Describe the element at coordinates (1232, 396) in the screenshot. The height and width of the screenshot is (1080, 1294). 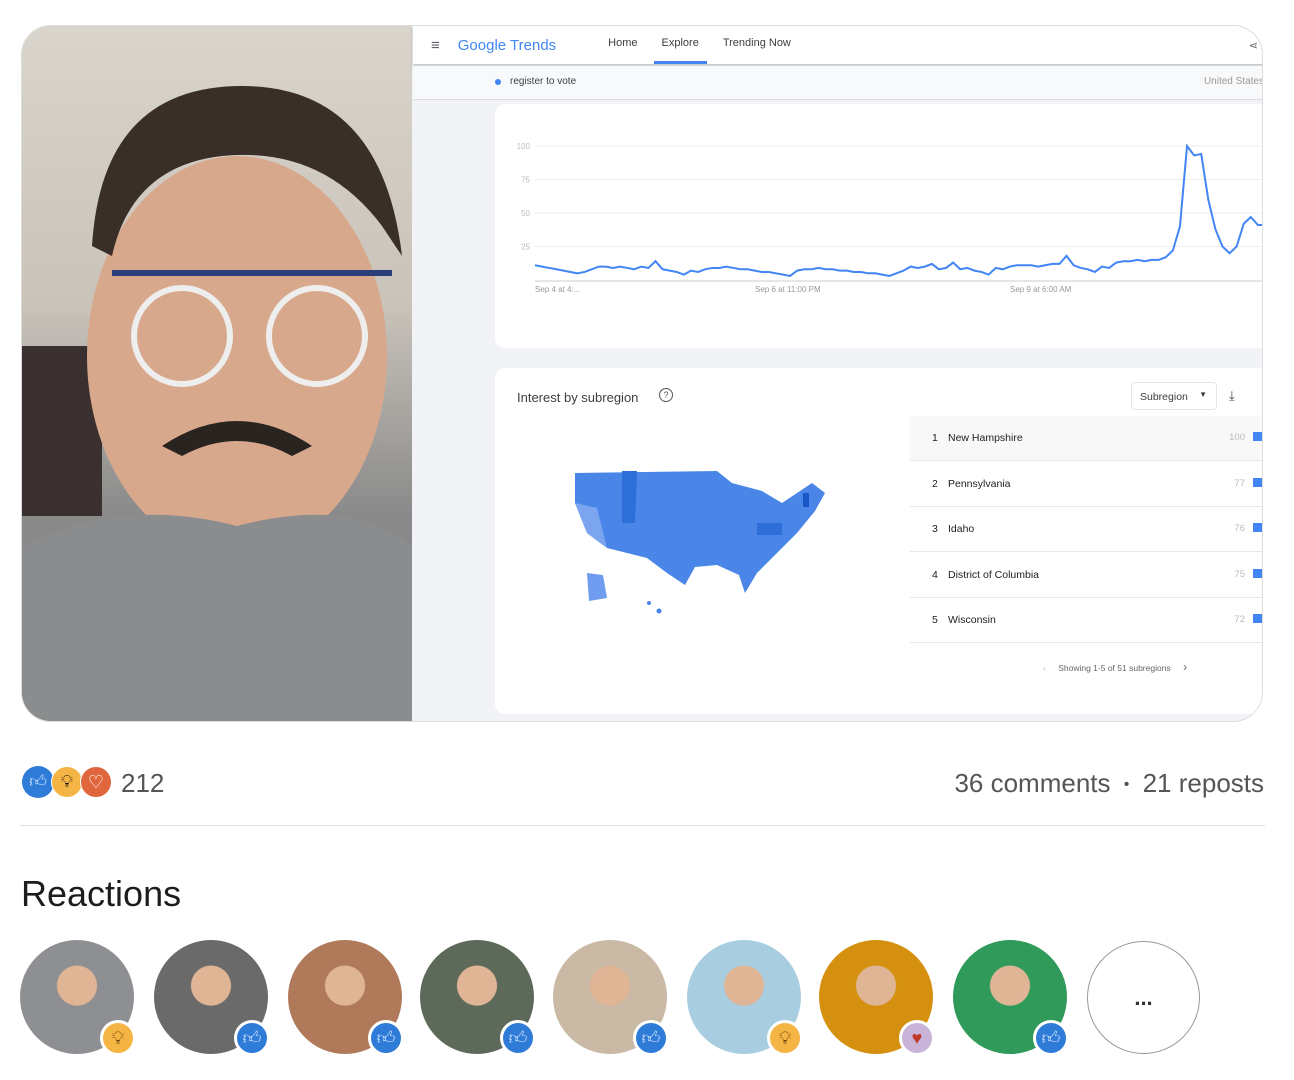
I see `download-icon: ⤓` at that location.